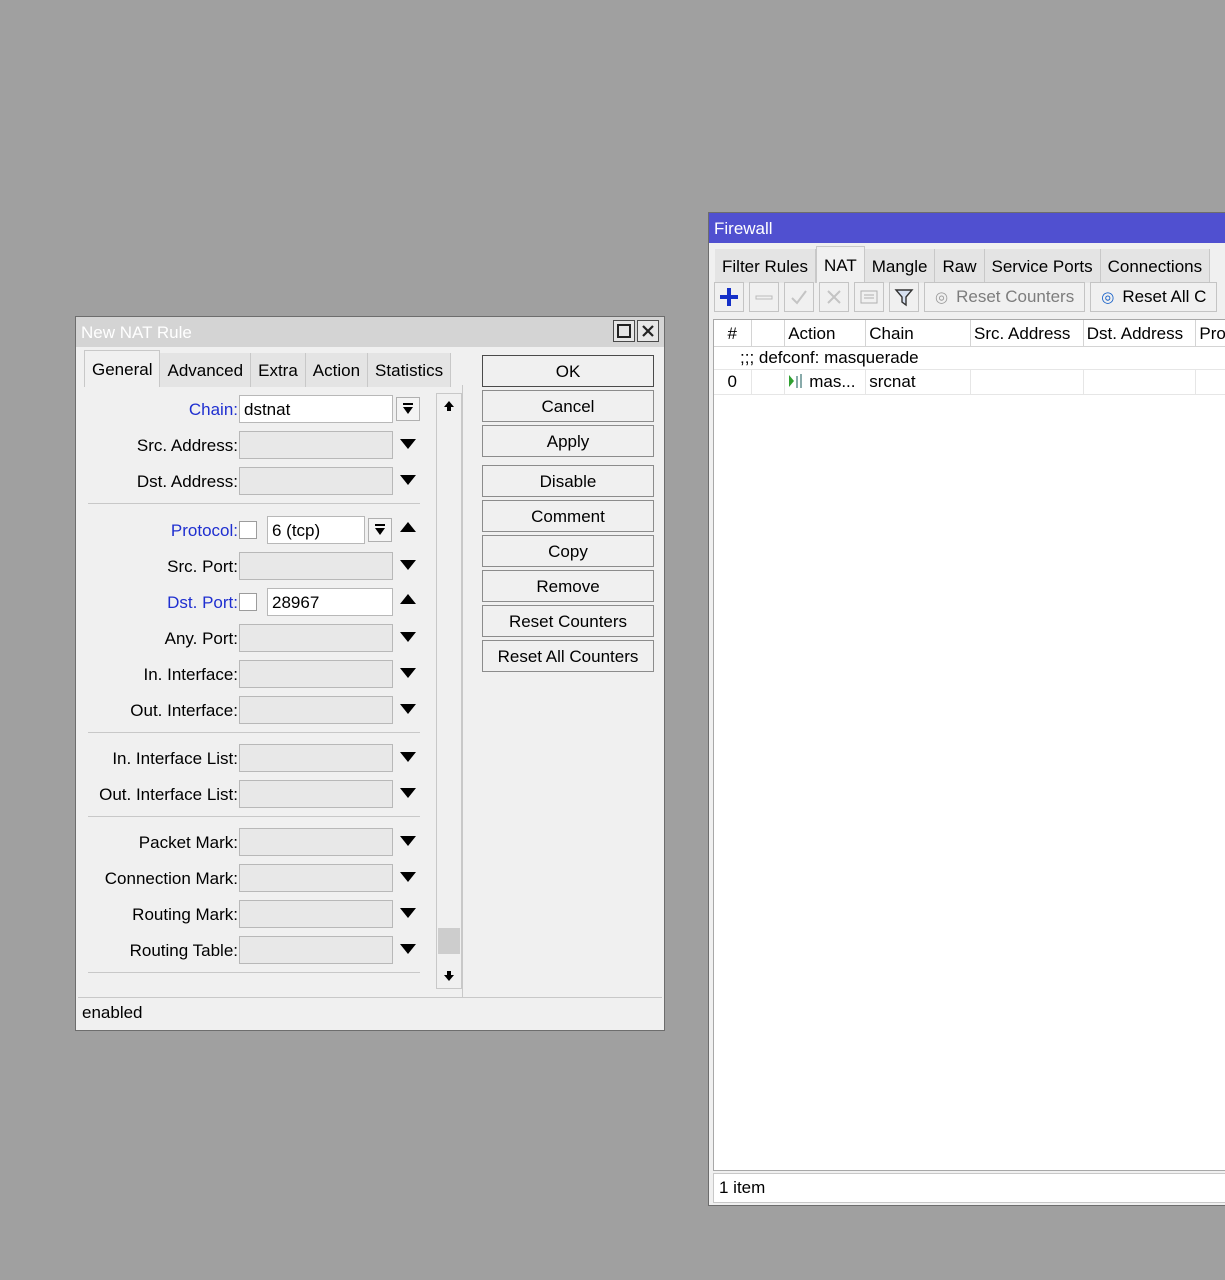 The height and width of the screenshot is (1280, 1225). What do you see at coordinates (408, 527) in the screenshot?
I see `protocol-collapse-icon` at bounding box center [408, 527].